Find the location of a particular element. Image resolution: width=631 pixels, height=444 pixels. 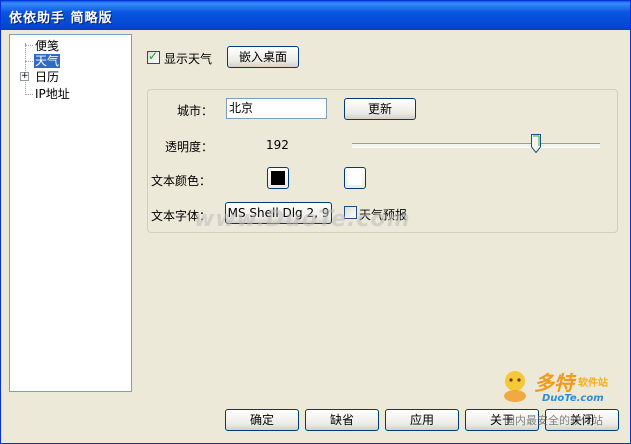

opacity-value: 192 is located at coordinates (277, 145).